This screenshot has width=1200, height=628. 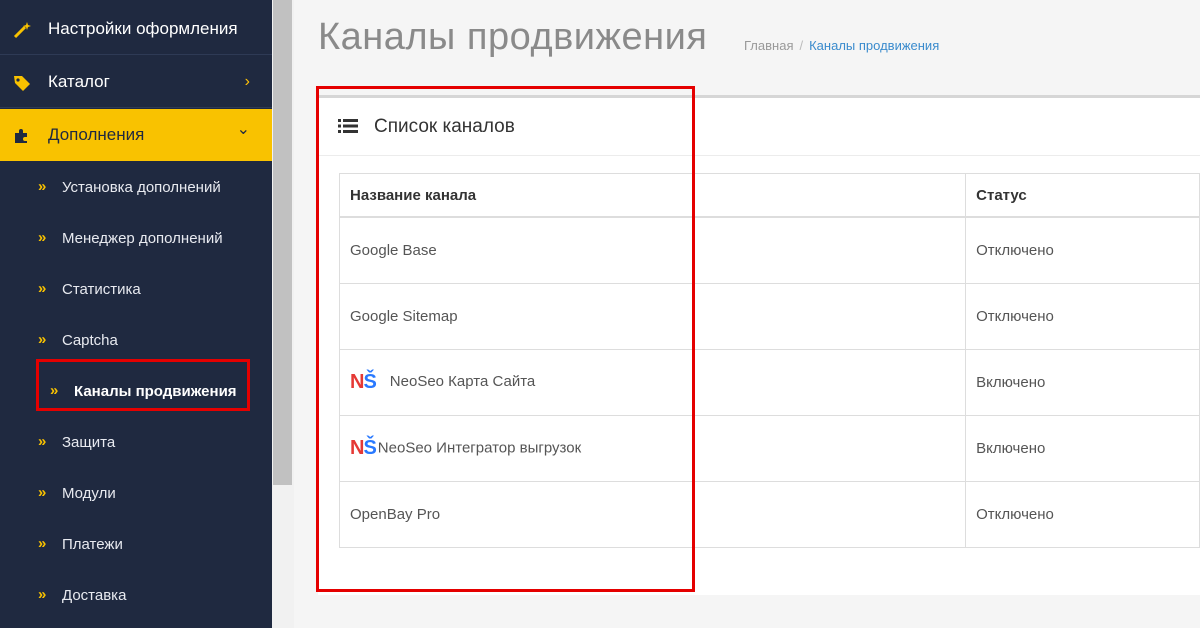 I want to click on puzzle-icon, so click(x=21, y=136).